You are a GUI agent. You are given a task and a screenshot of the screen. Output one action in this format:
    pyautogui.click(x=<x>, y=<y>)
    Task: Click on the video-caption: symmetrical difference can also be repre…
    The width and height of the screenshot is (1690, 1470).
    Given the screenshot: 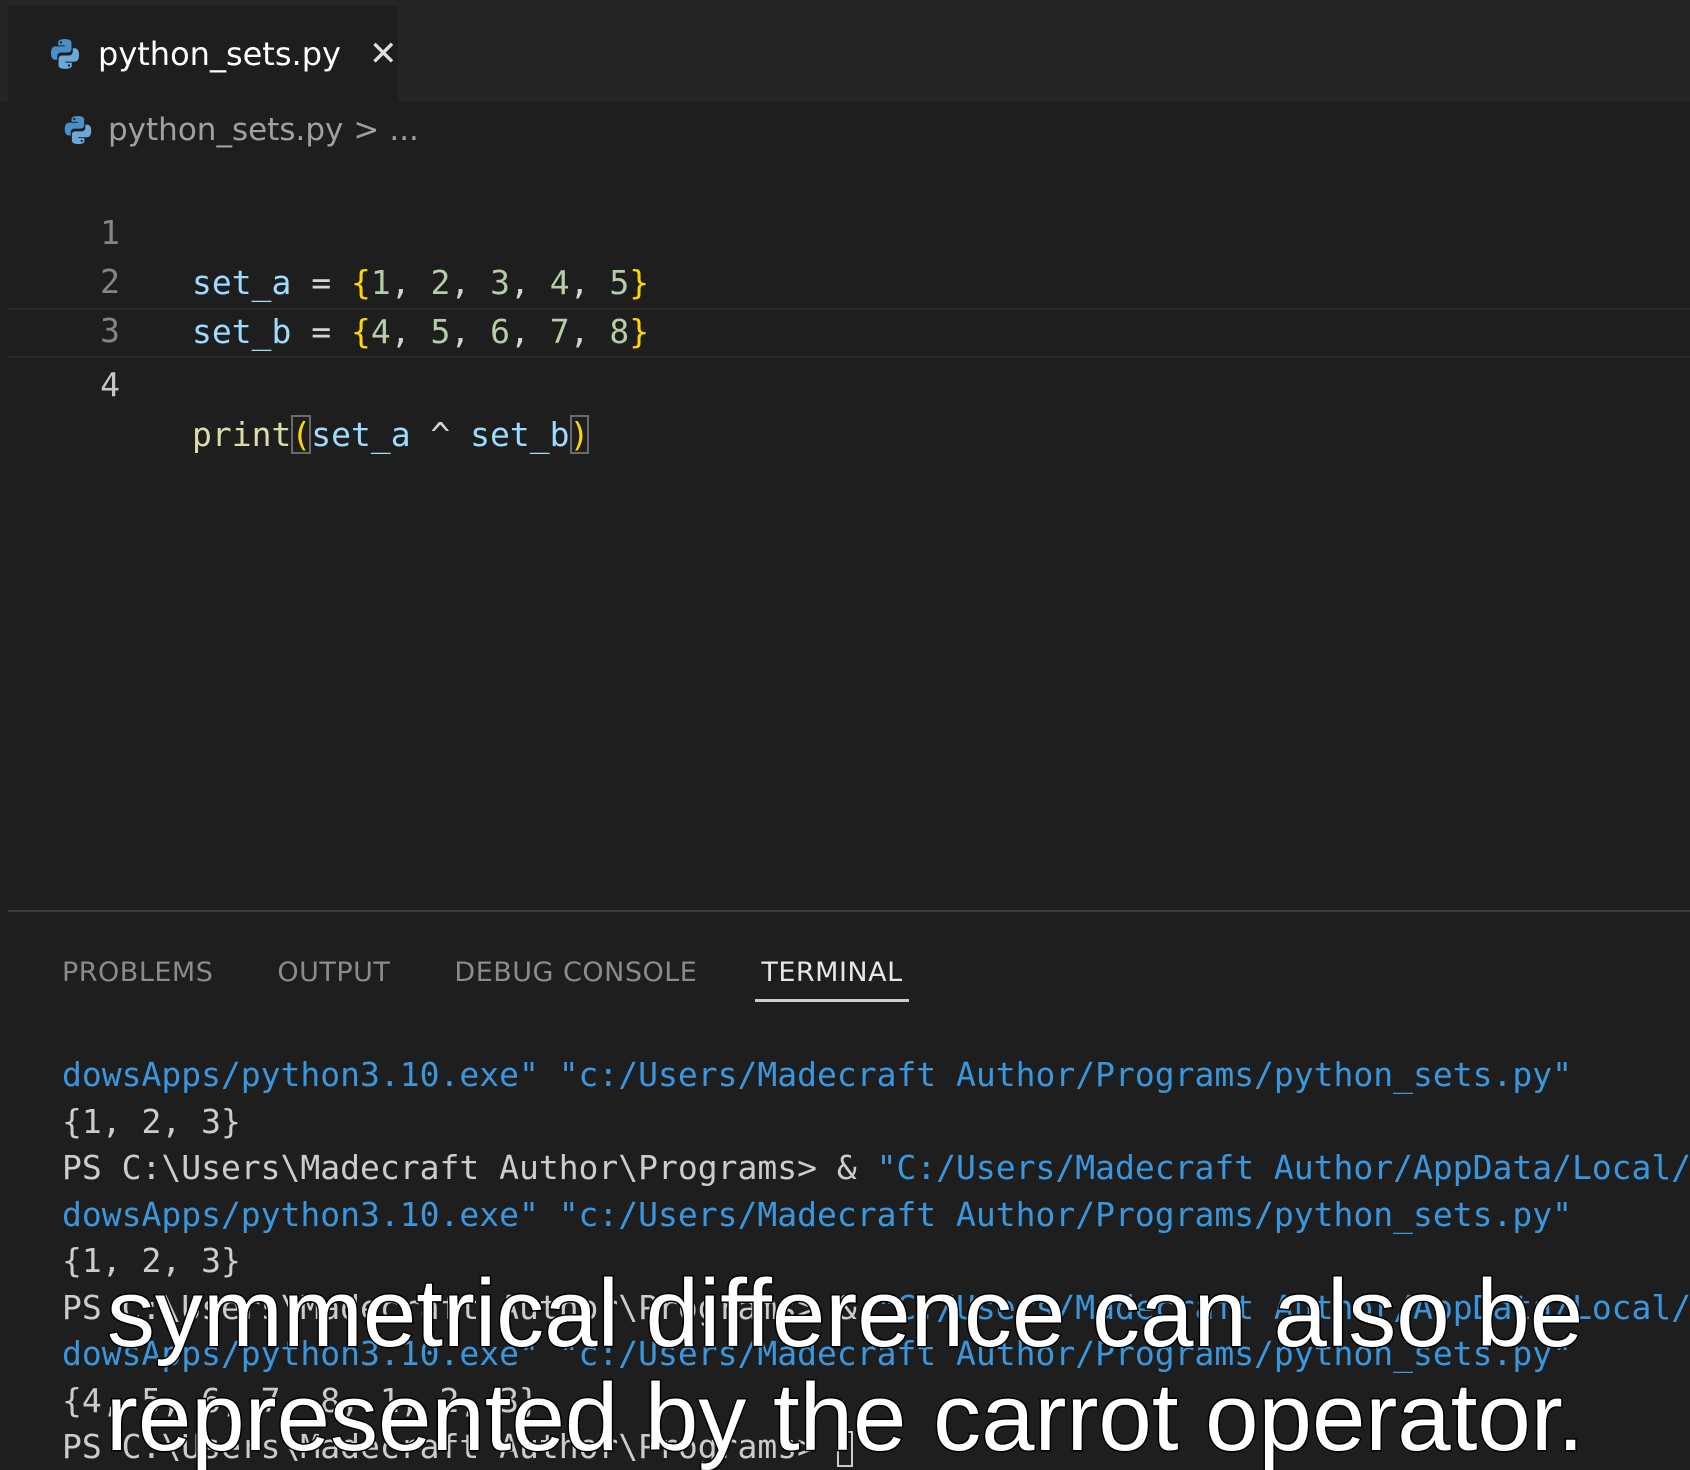 What is the action you would take?
    pyautogui.click(x=845, y=1365)
    